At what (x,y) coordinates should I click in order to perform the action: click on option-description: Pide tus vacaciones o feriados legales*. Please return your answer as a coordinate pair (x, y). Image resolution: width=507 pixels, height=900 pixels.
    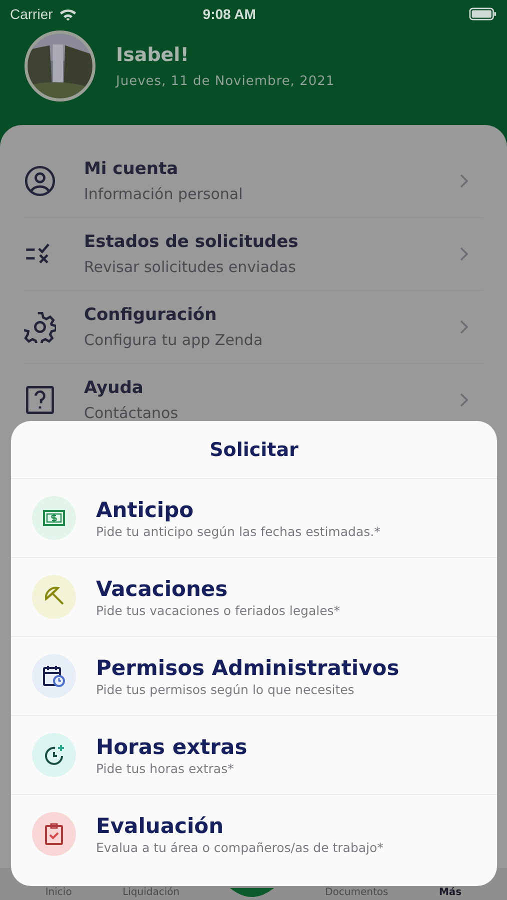
    Looking at the image, I should click on (218, 610).